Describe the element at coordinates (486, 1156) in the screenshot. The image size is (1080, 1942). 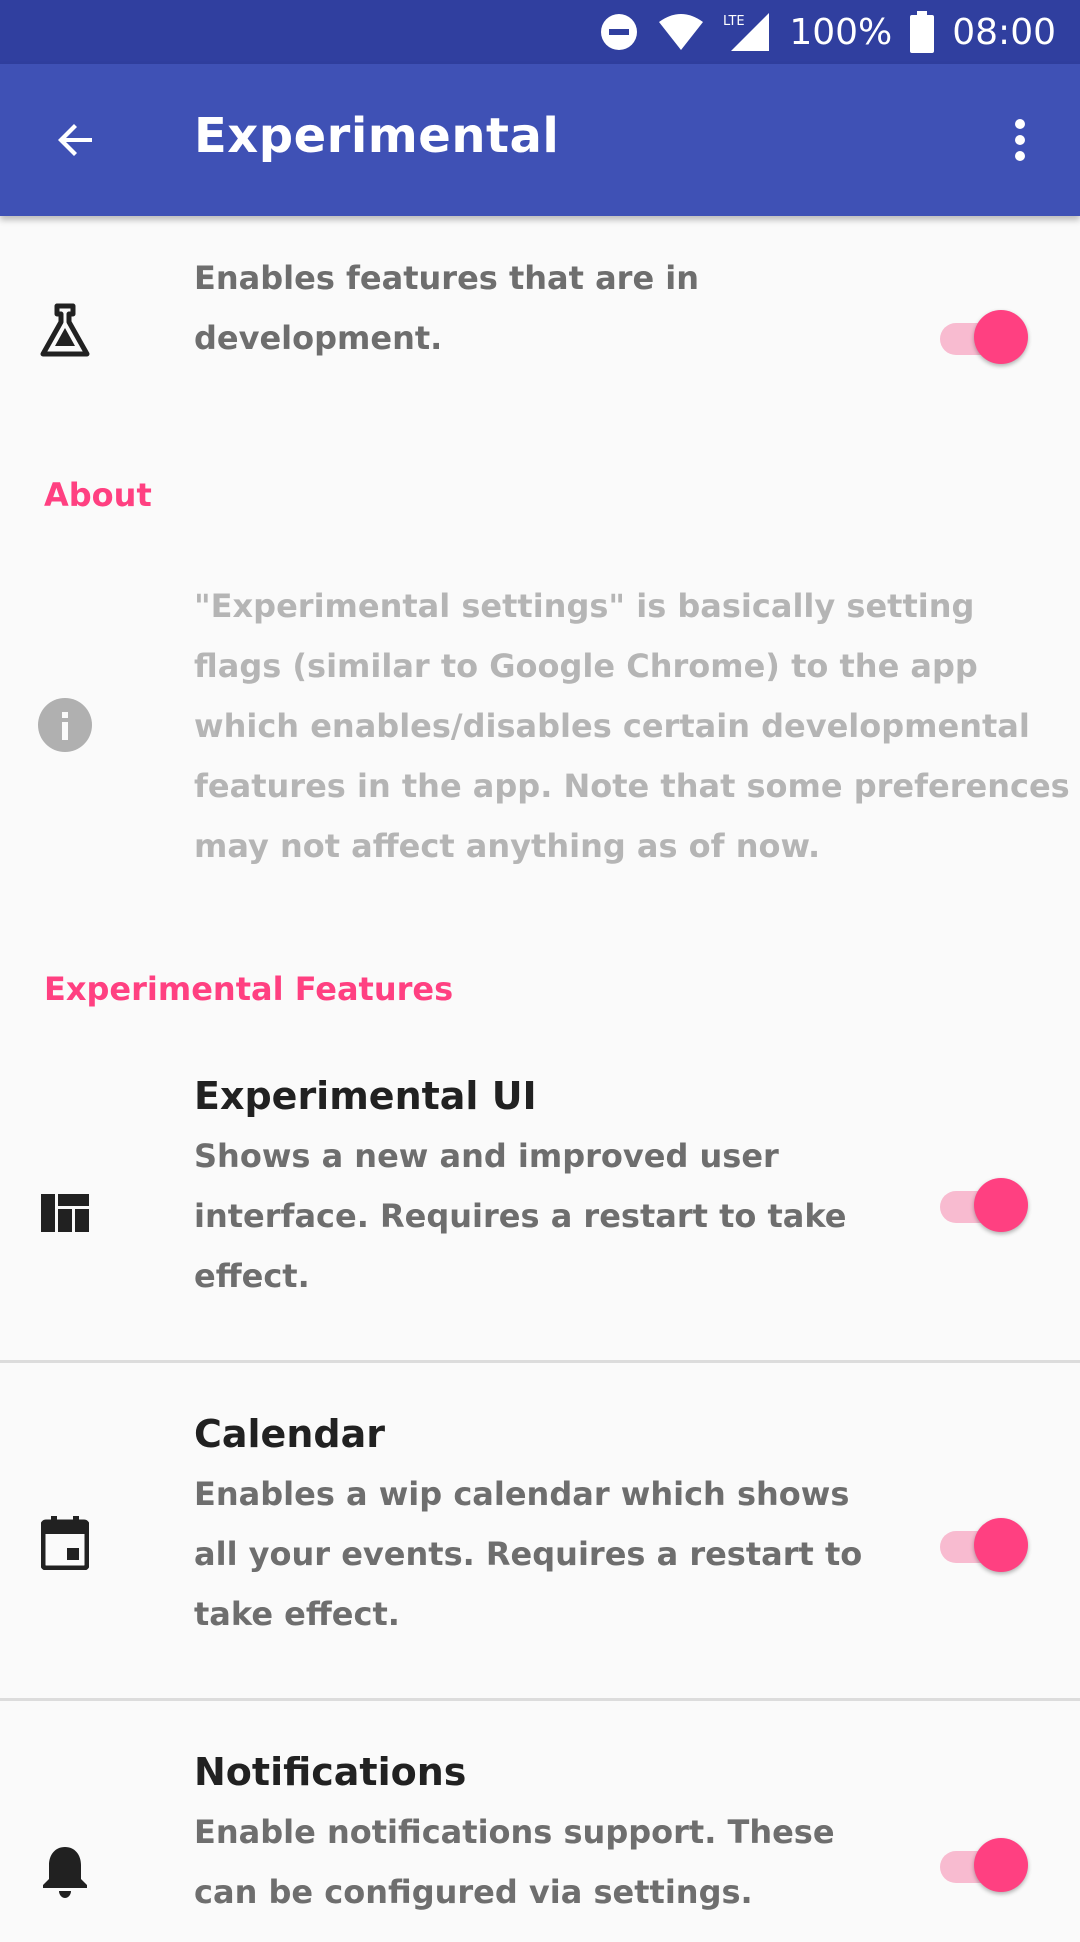
I see `experimental-ui-summary-line: Shows a new and improved user` at that location.